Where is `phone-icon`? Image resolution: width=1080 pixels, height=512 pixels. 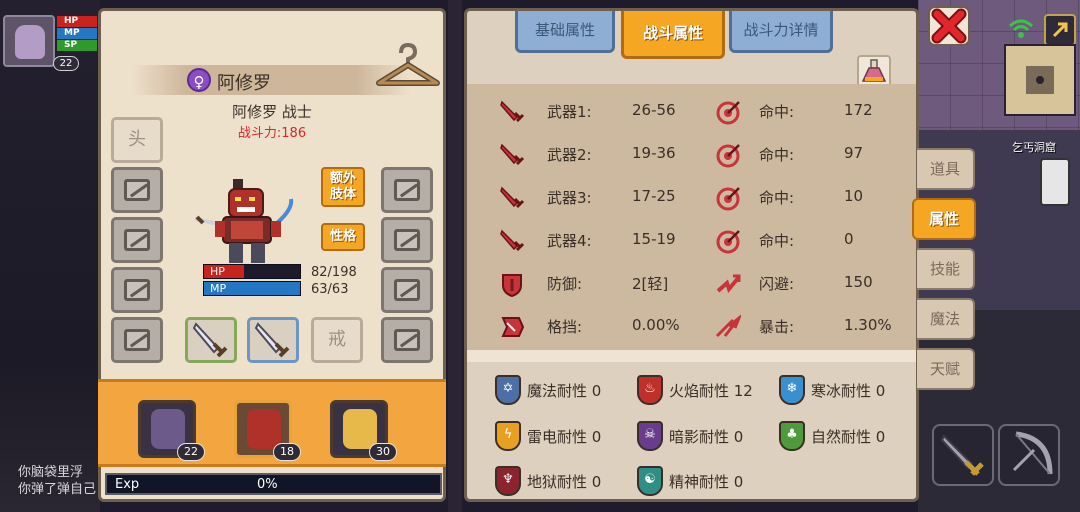
phone-icon is located at coordinates (1055, 182).